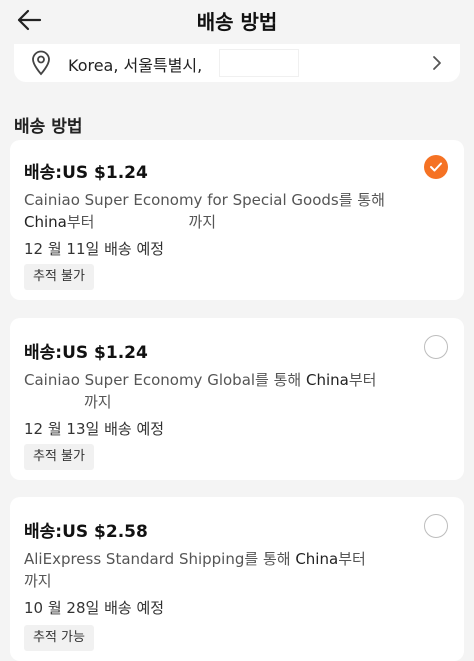 This screenshot has height=661, width=474. What do you see at coordinates (135, 65) in the screenshot?
I see `address-text: Korea, 서울특별시,` at bounding box center [135, 65].